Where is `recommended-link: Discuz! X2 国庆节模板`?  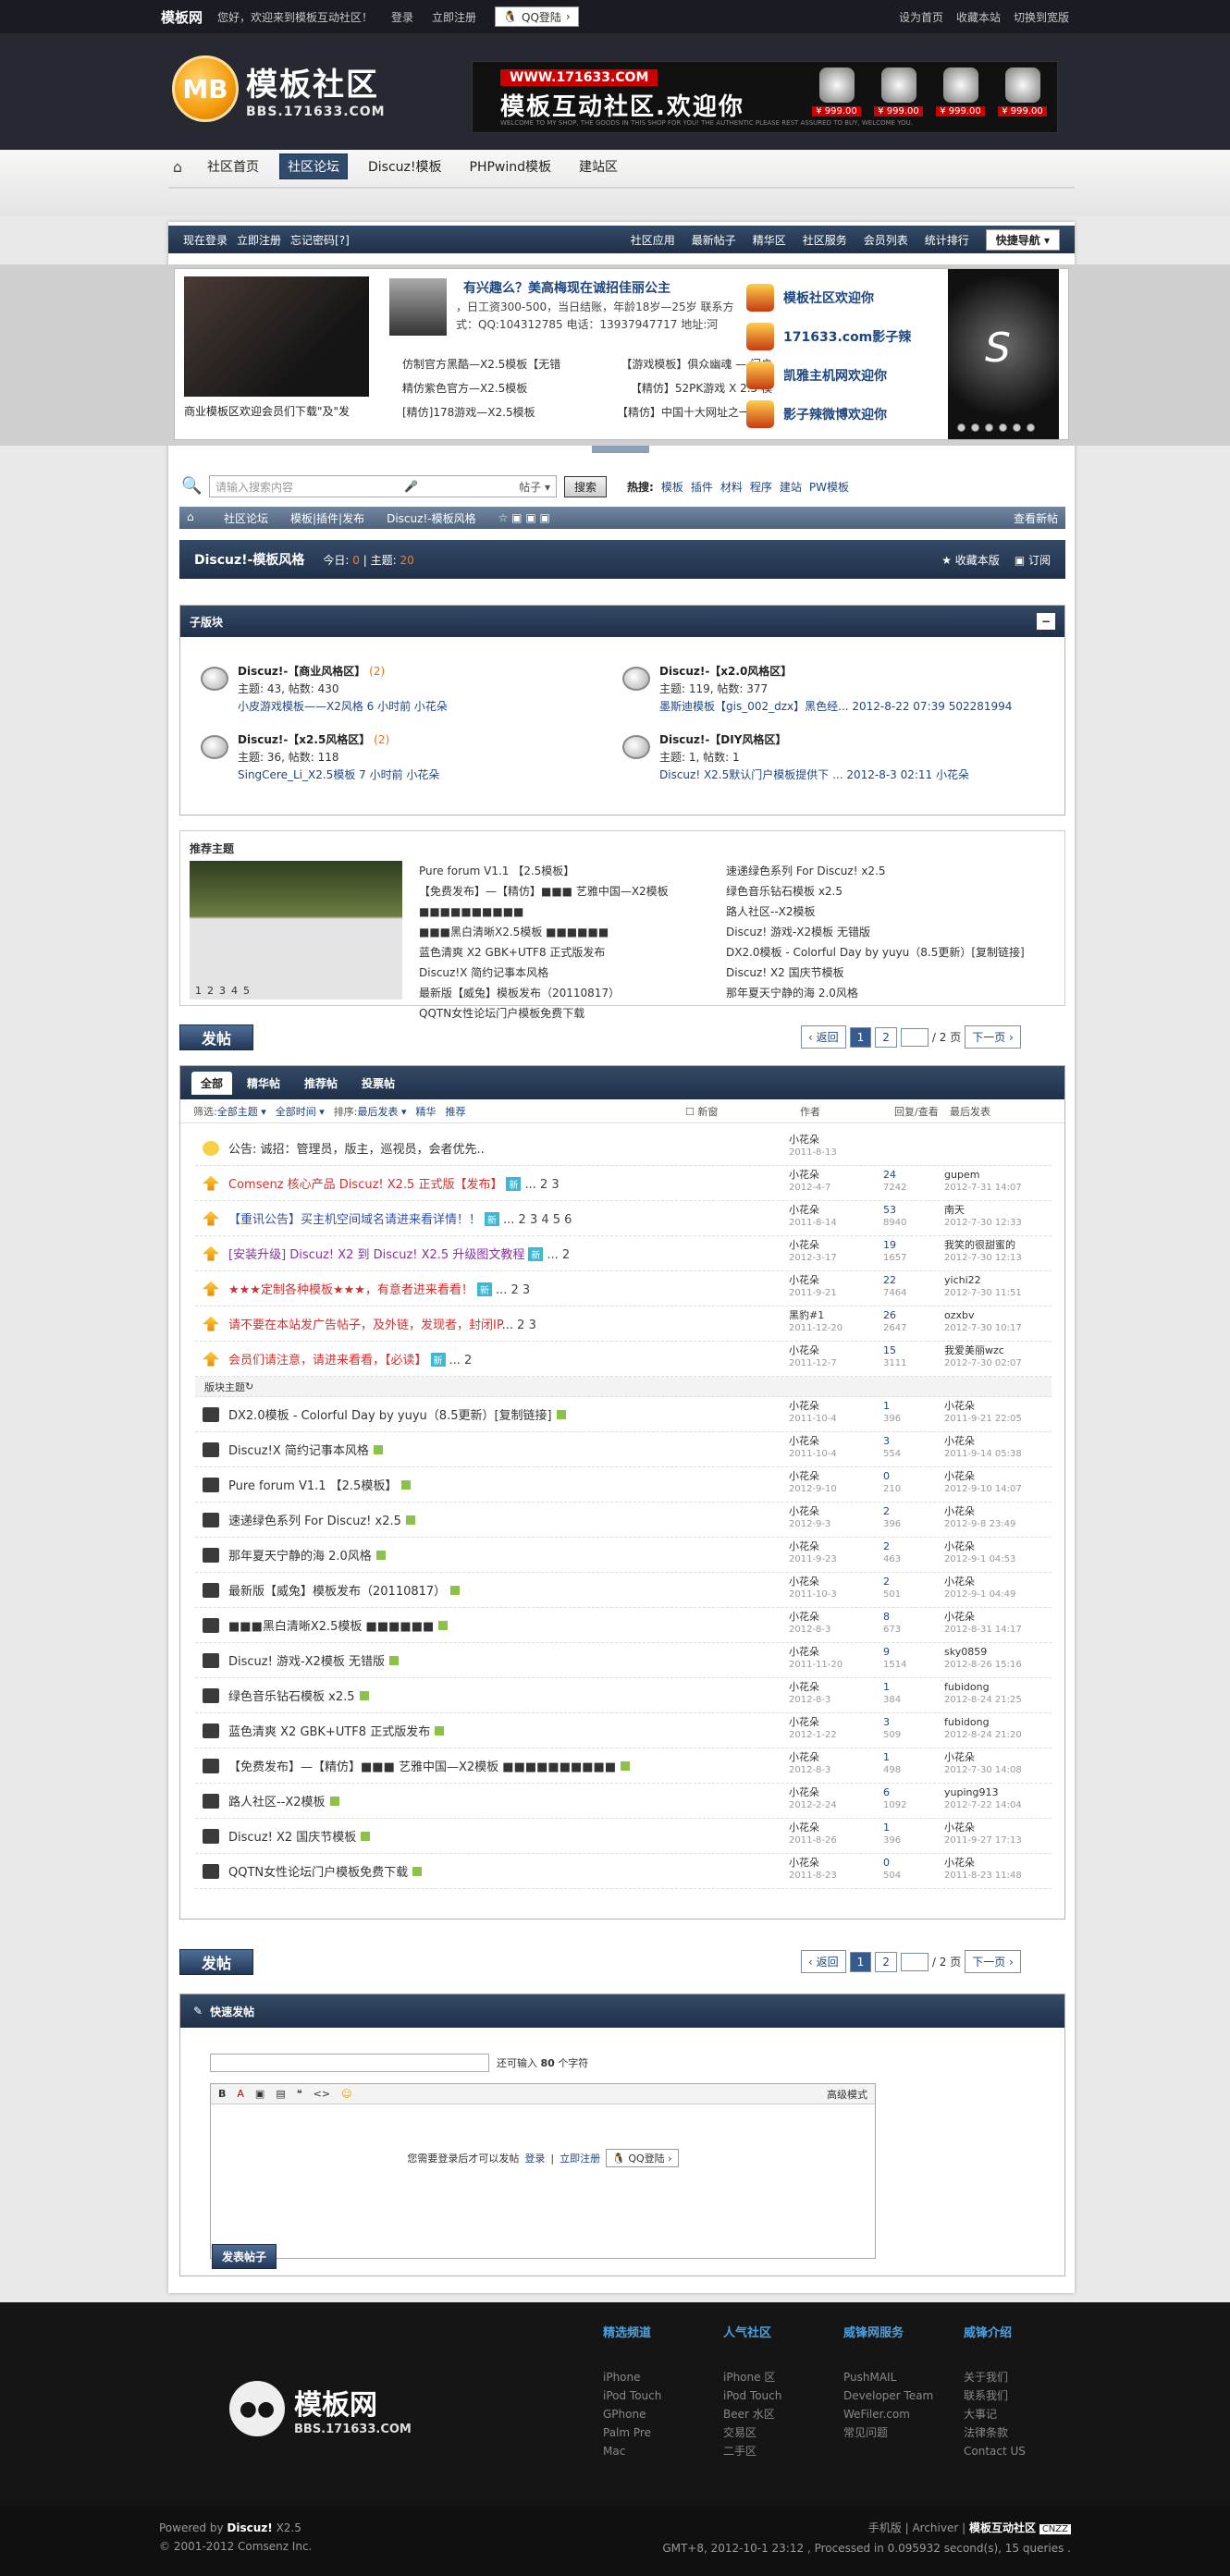 recommended-link: Discuz! X2 国庆节模板 is located at coordinates (892, 973).